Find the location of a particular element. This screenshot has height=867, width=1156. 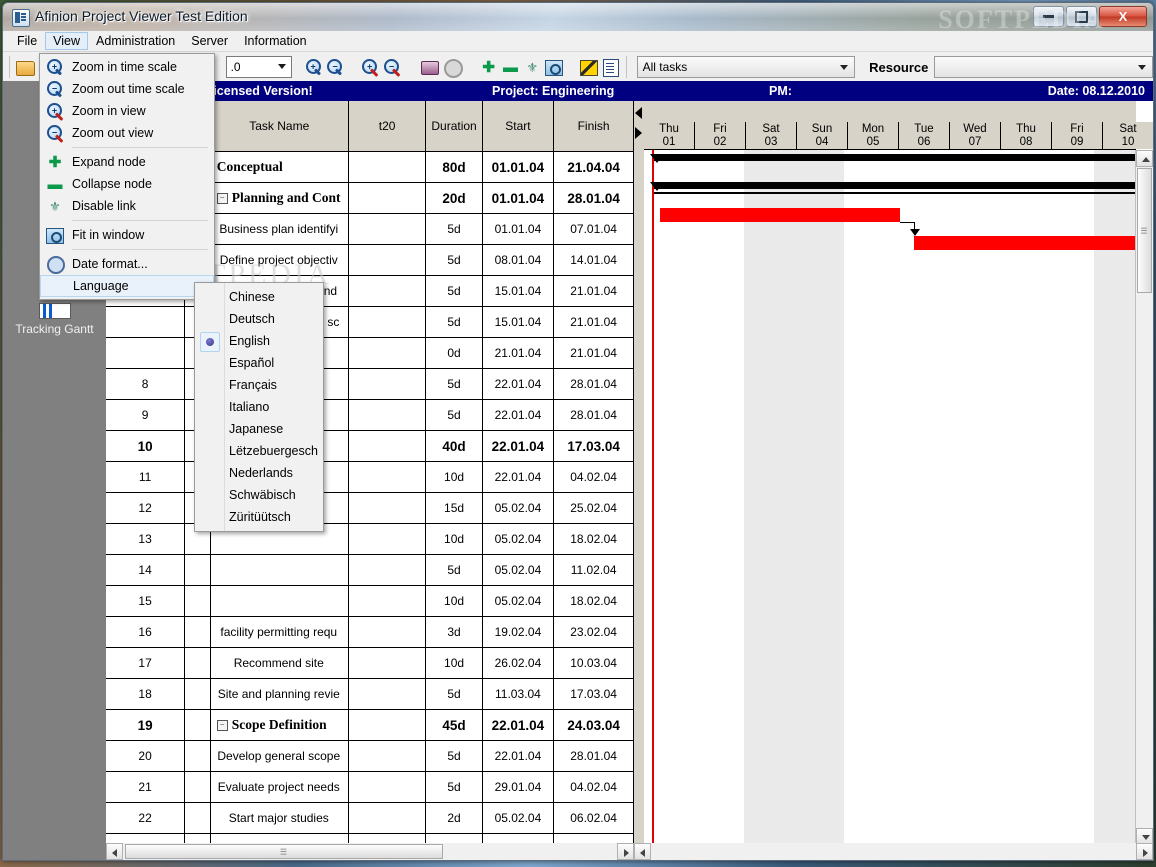

resource-chart-icon is located at coordinates (588, 67).